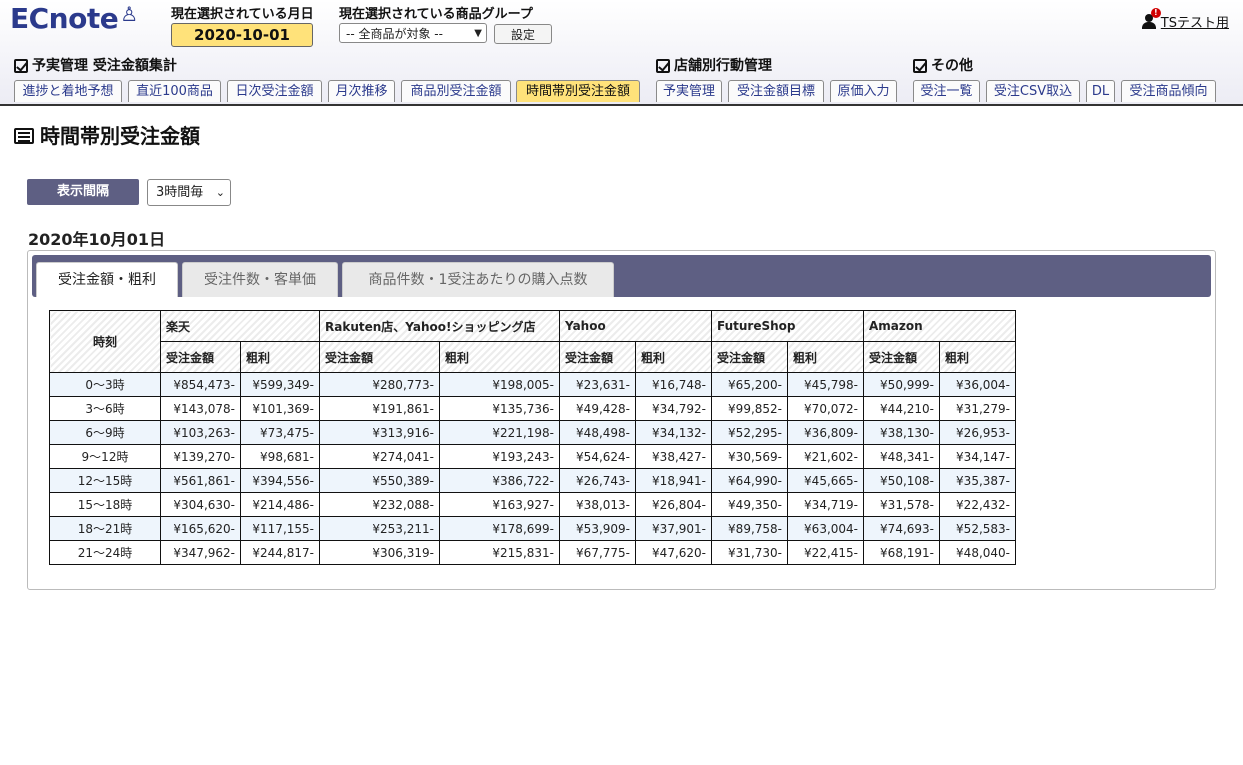 The width and height of the screenshot is (1243, 765). What do you see at coordinates (635, 326) in the screenshot?
I see `store-header: Yahoo` at bounding box center [635, 326].